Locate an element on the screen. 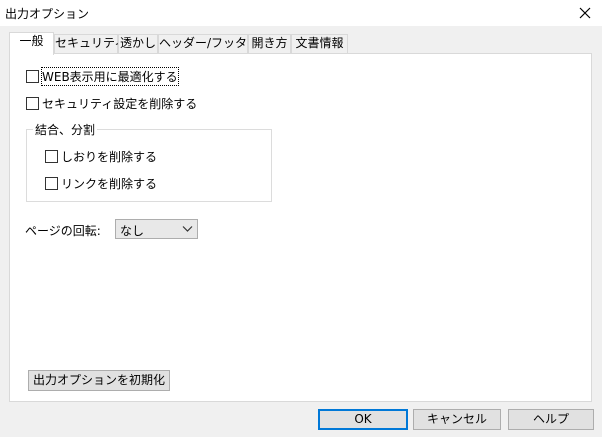  close-icon is located at coordinates (585, 13).